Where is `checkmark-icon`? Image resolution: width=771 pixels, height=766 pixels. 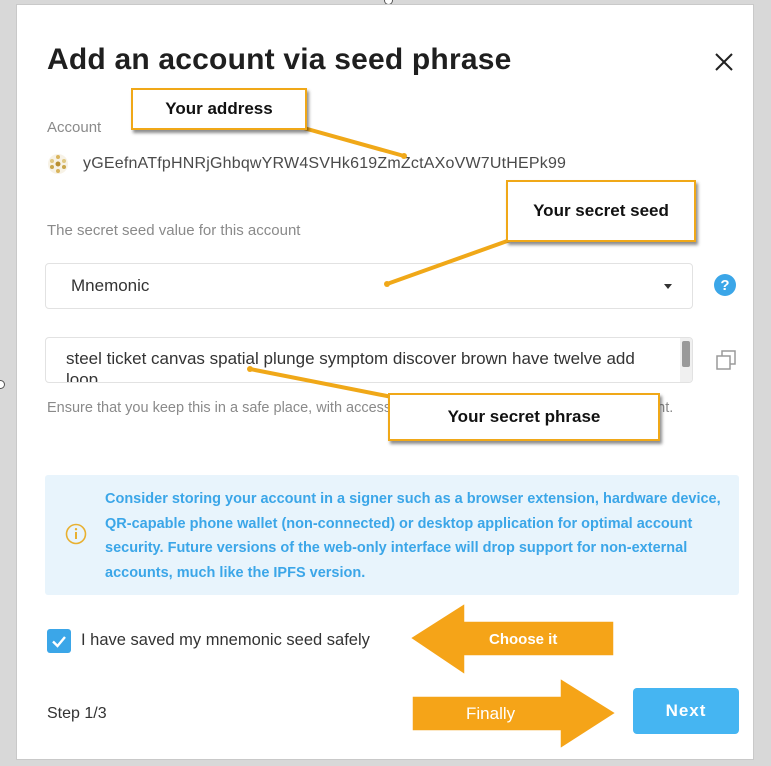 checkmark-icon is located at coordinates (59, 642).